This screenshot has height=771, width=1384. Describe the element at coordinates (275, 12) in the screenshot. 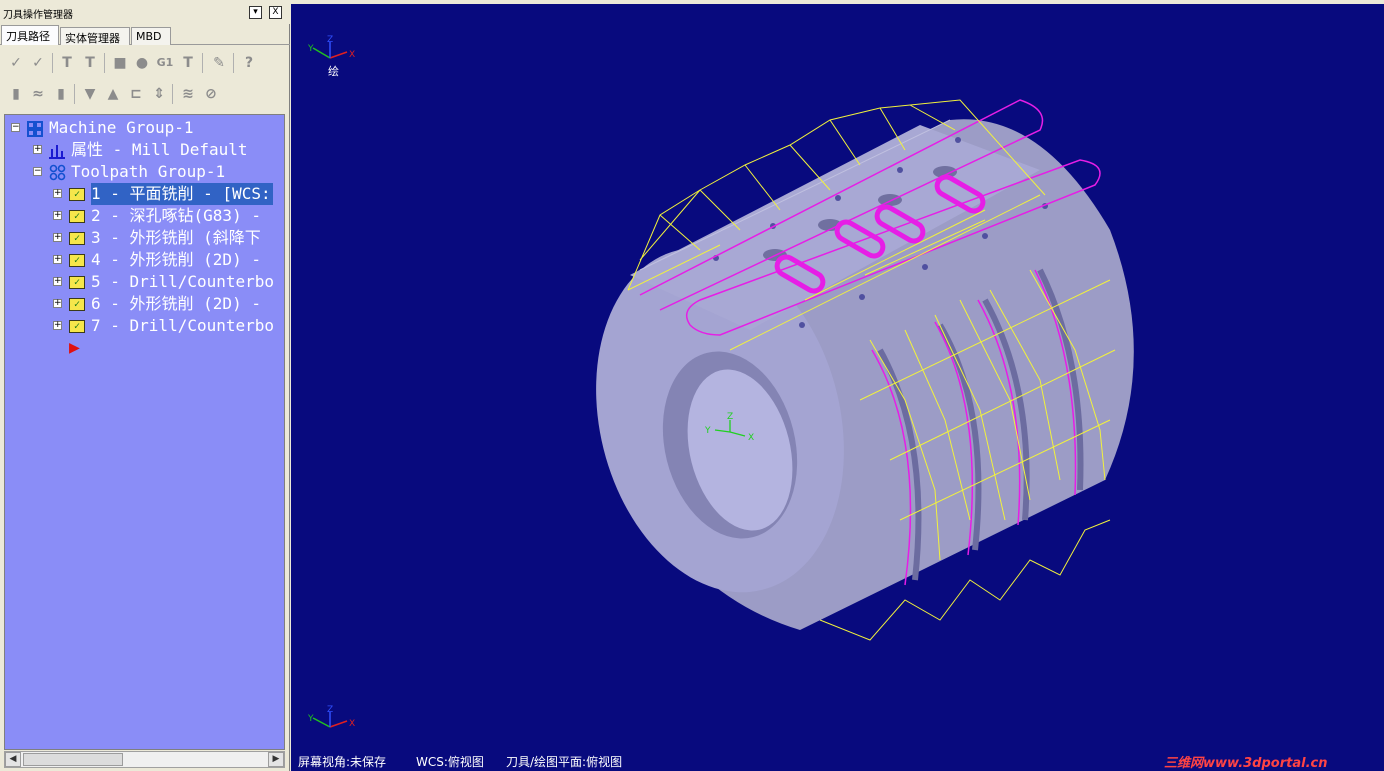

I see `panel-close-button: X` at that location.